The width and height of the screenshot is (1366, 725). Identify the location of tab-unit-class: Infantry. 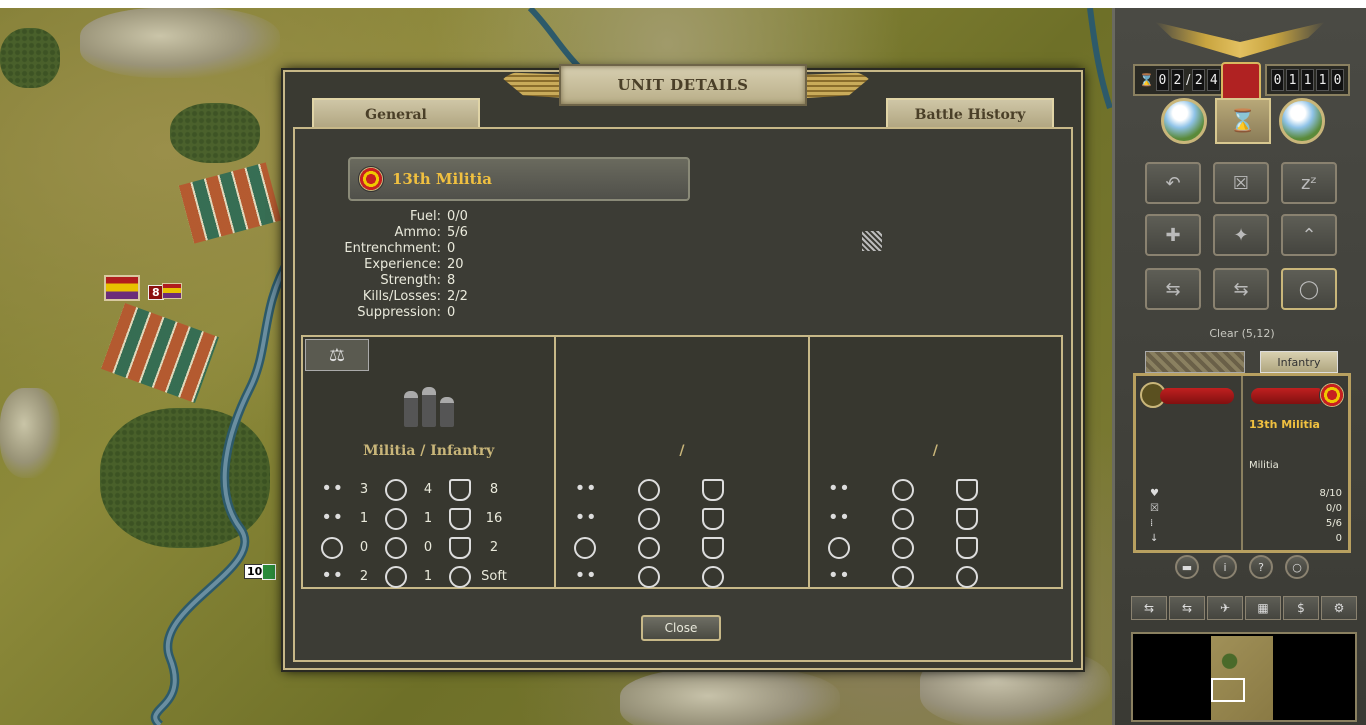
(1299, 362).